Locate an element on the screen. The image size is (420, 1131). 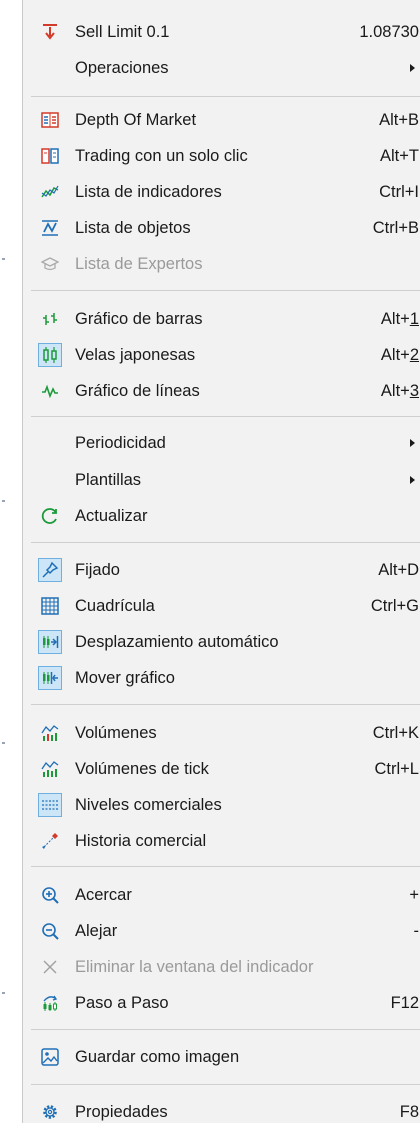
shortcut: F12 is located at coordinates (404, 1003).